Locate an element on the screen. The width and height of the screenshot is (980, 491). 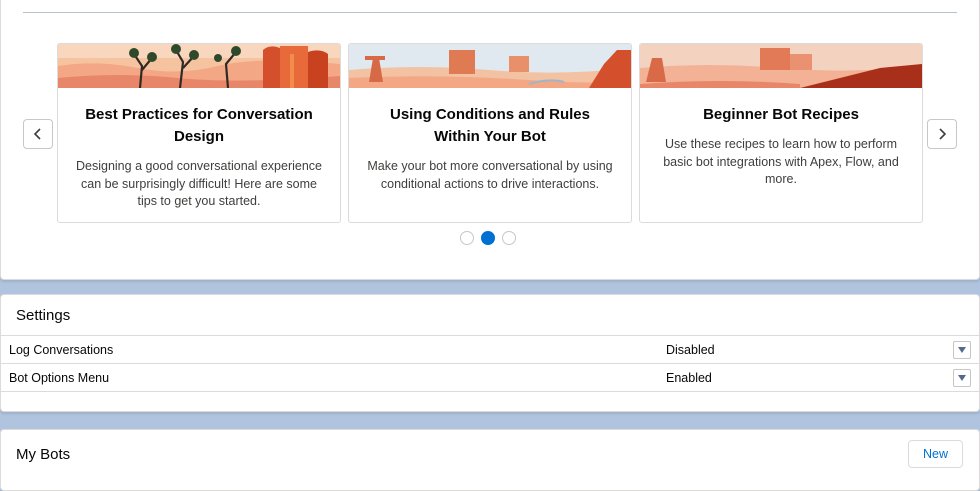
setting-label: Bot Options Menu is located at coordinates (59, 378).